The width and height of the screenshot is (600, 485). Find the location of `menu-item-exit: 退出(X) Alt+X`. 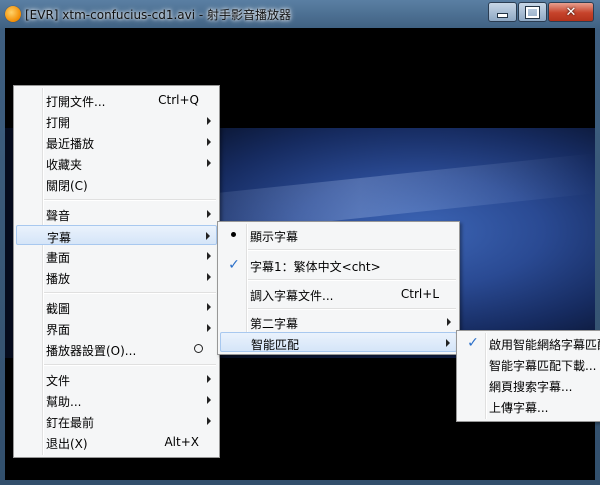

menu-item-exit: 退出(X) Alt+X is located at coordinates (116, 442).